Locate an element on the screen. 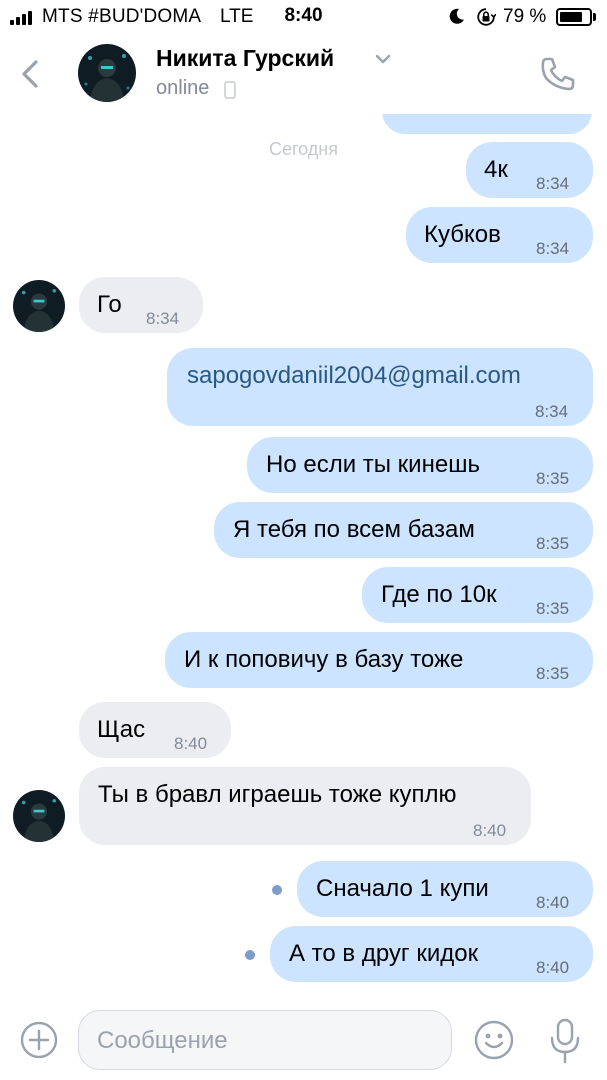 Image resolution: width=607 pixels, height=1080 pixels. chat-header: Никита Гурский online is located at coordinates (303, 74).